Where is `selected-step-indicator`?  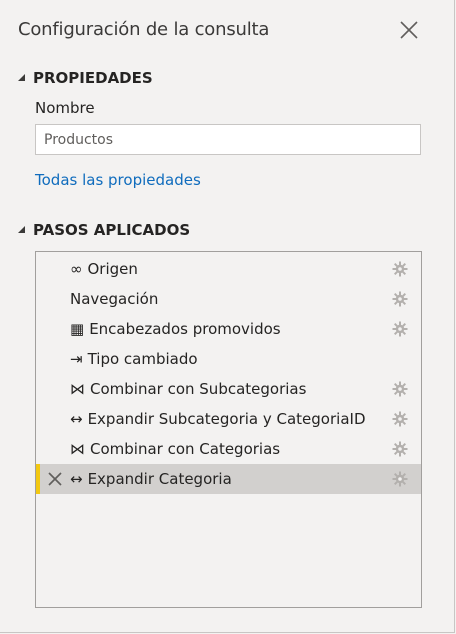 selected-step-indicator is located at coordinates (38, 479).